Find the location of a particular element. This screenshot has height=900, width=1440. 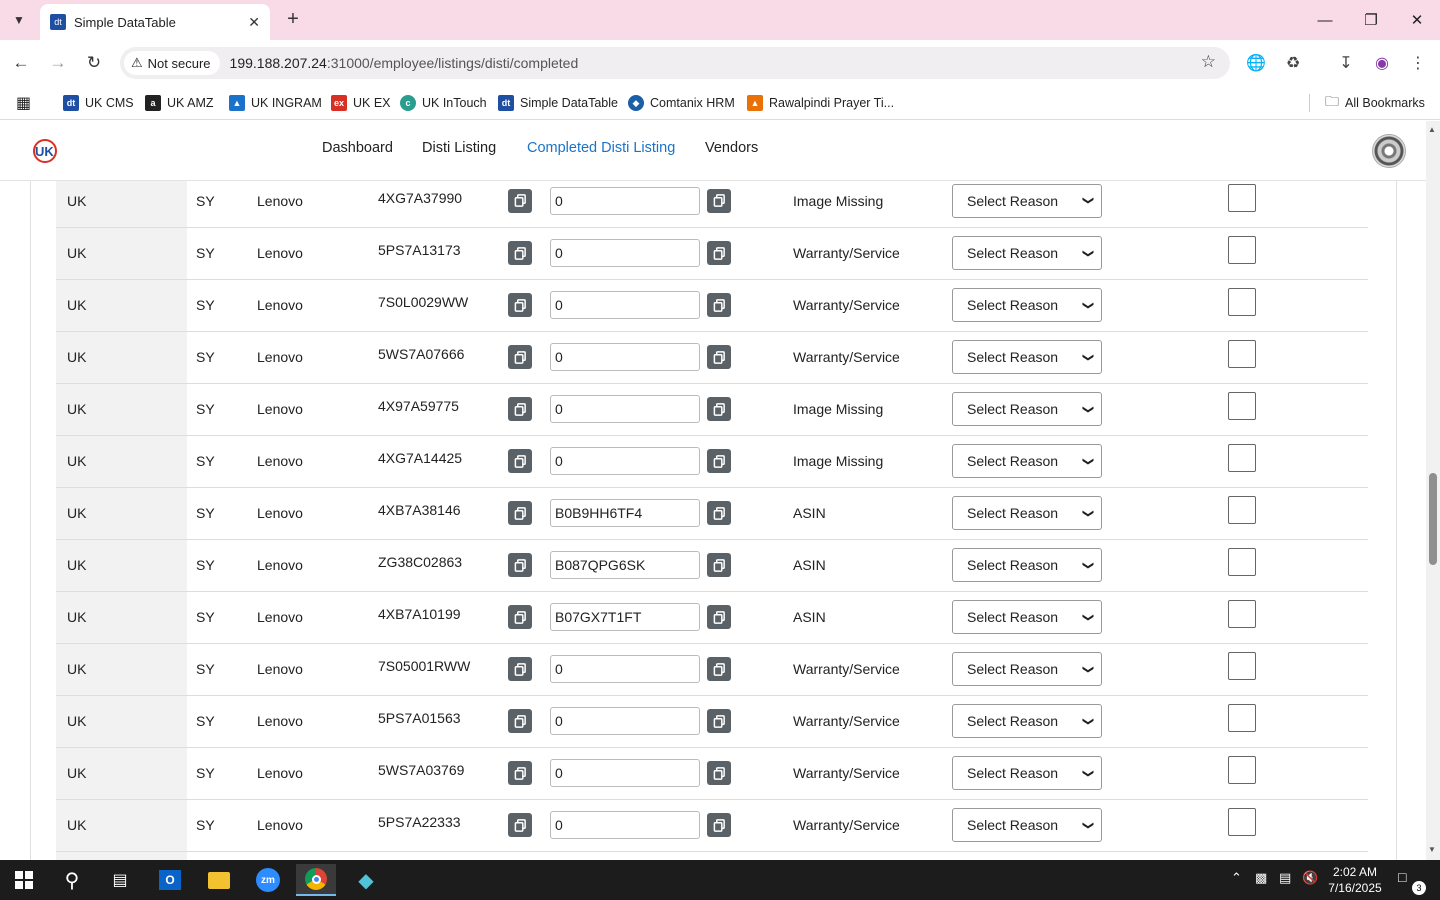

restore-icon: ❐ is located at coordinates (1371, 20).